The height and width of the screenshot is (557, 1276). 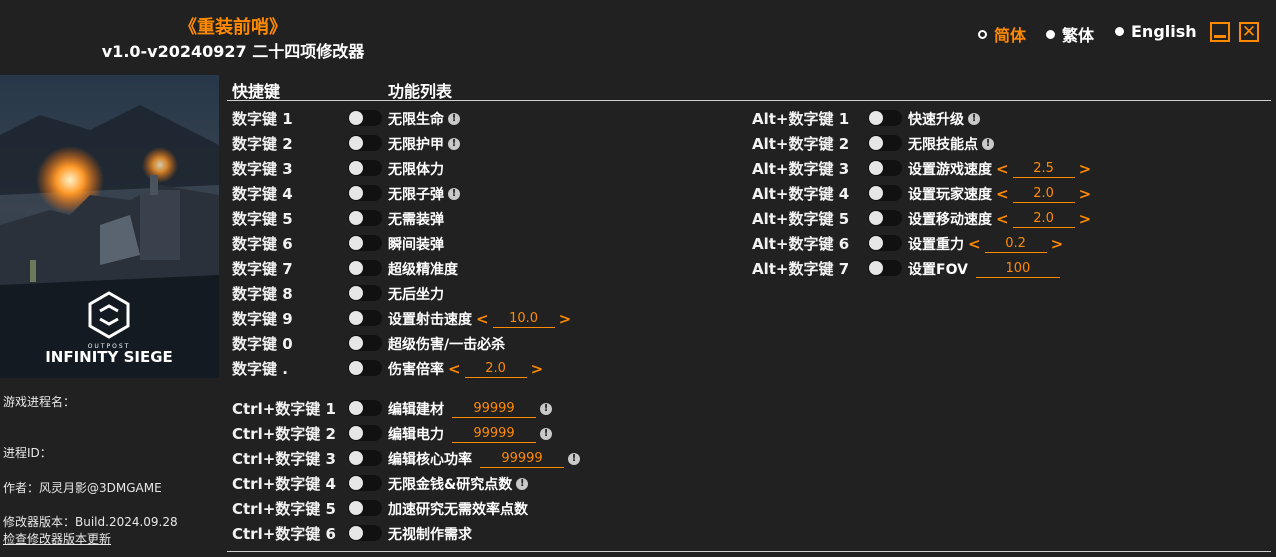 What do you see at coordinates (416, 245) in the screenshot?
I see `cheat-name: 瞬间装弹` at bounding box center [416, 245].